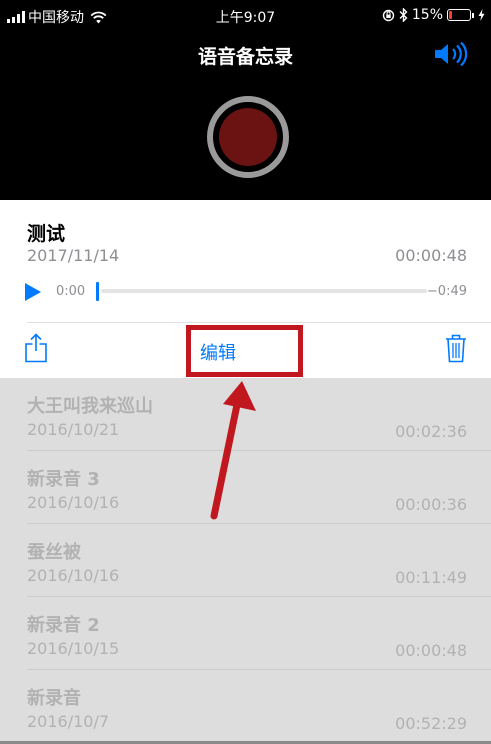 Image resolution: width=491 pixels, height=744 pixels. What do you see at coordinates (264, 291) in the screenshot?
I see `playback-track` at bounding box center [264, 291].